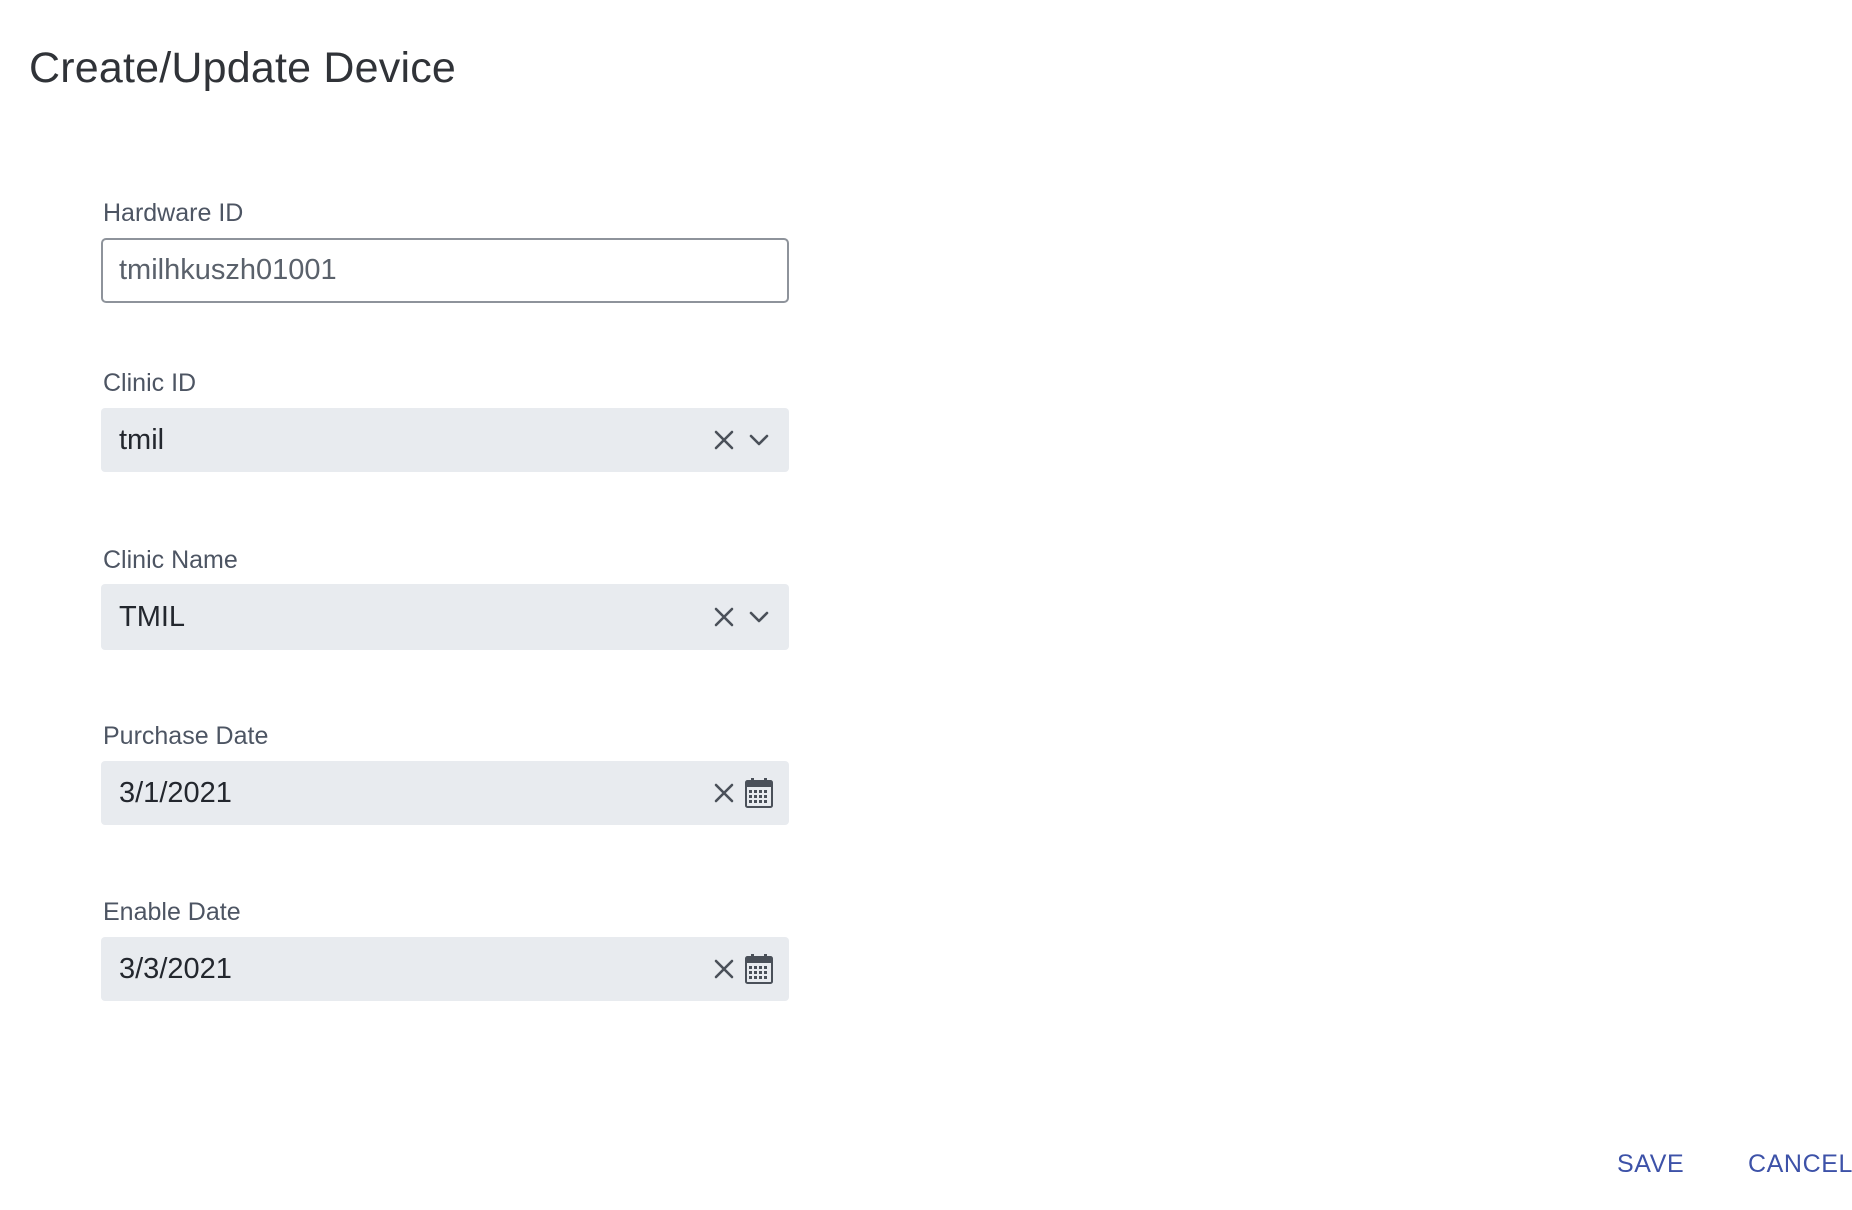 This screenshot has width=1852, height=1210. I want to click on clinic-id-select: tmil, so click(445, 440).